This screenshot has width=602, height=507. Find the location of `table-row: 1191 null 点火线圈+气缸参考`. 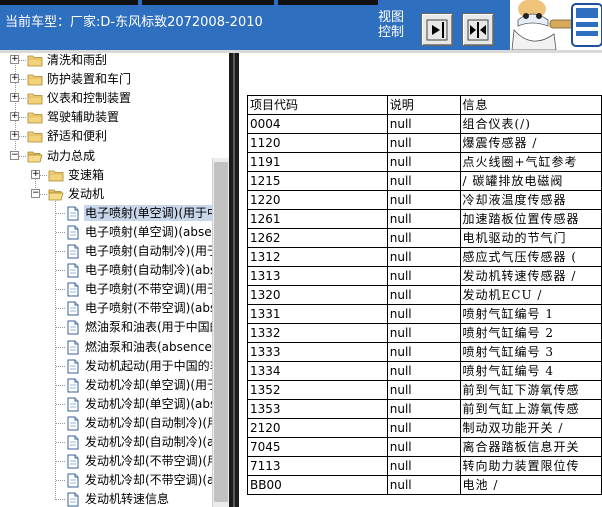

table-row: 1191 null 点火线圈+气缸参考 is located at coordinates (424, 162).